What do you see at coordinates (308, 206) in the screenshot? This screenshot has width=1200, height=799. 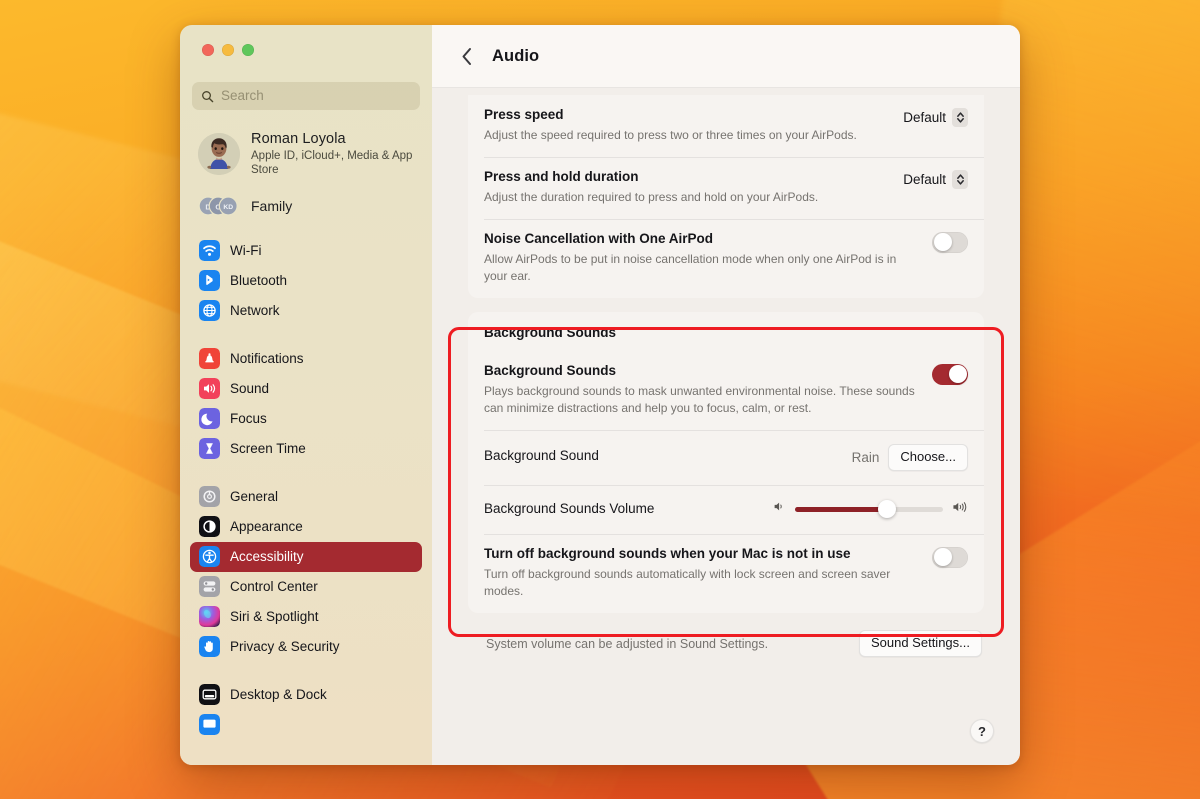 I see `sidebar-item-family: D C KD Family` at bounding box center [308, 206].